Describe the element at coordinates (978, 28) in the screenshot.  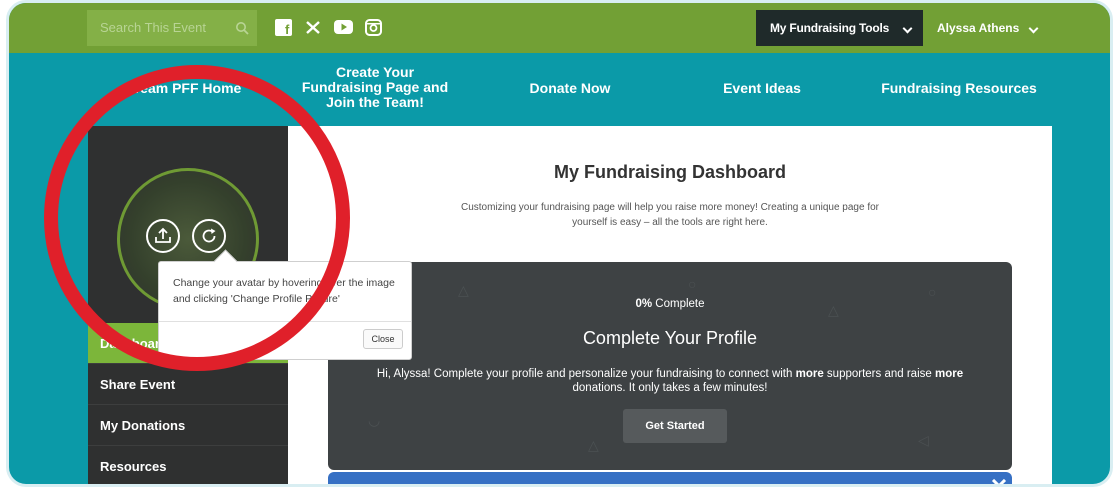
I see `user-name: Alyssa Athens` at that location.